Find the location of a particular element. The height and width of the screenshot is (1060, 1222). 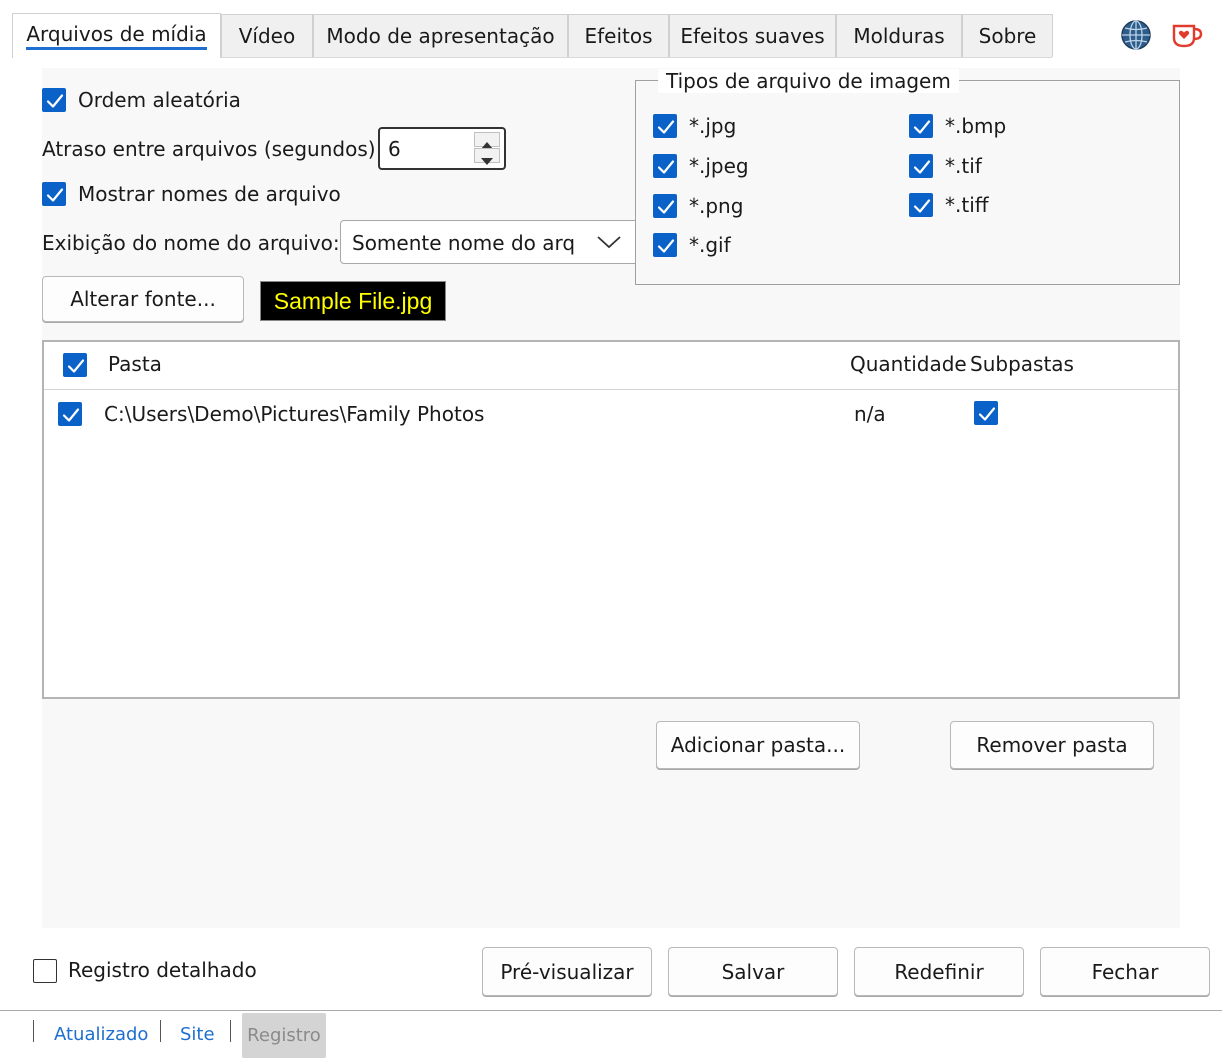

show-filenames-checkbox is located at coordinates (54, 194).